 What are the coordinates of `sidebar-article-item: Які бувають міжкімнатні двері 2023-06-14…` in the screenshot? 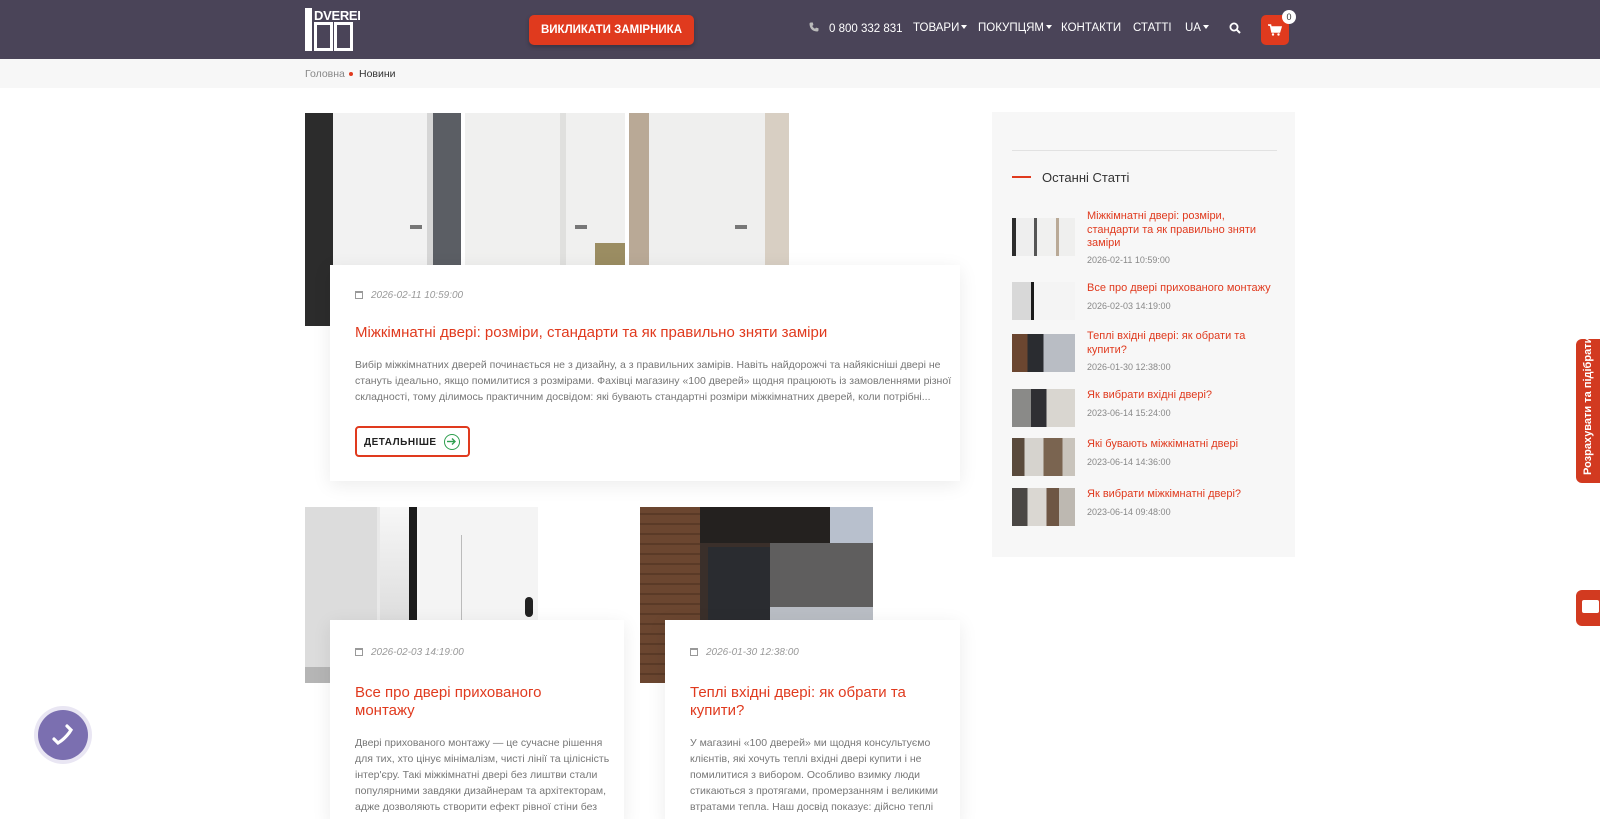 It's located at (1147, 459).